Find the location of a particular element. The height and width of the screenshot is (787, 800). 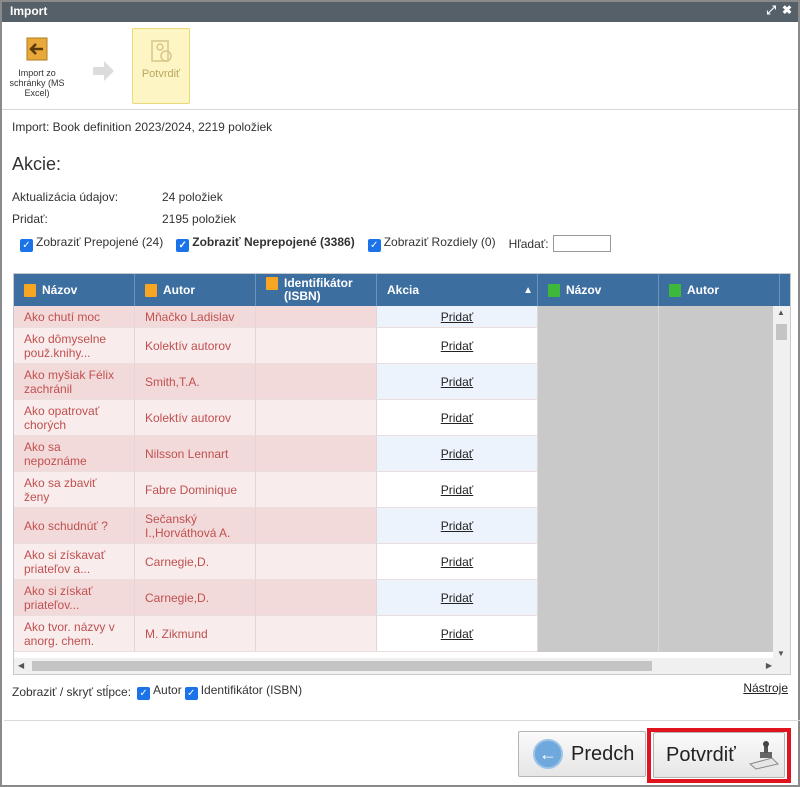

cell-title: Ako myšiak Félix zachránil is located at coordinates (74, 382).